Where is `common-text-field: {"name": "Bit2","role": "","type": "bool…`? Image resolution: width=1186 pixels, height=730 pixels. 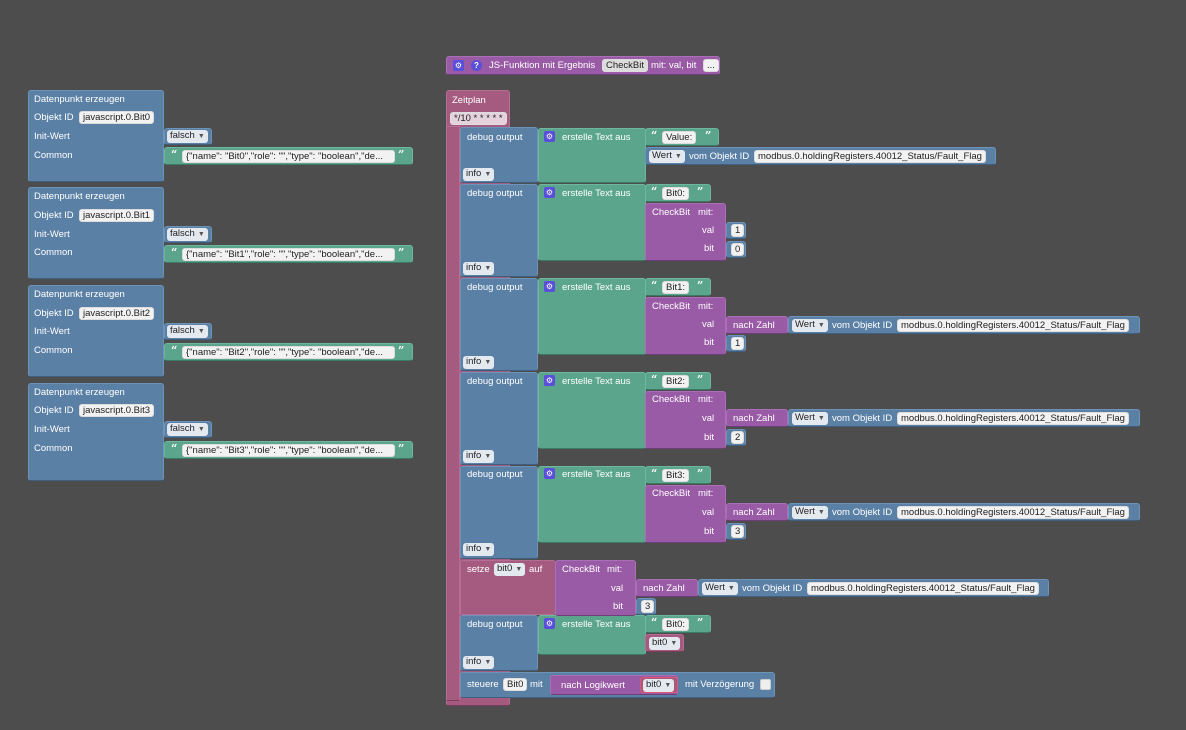
common-text-field: {"name": "Bit2","role": "","type": "bool… is located at coordinates (288, 352).